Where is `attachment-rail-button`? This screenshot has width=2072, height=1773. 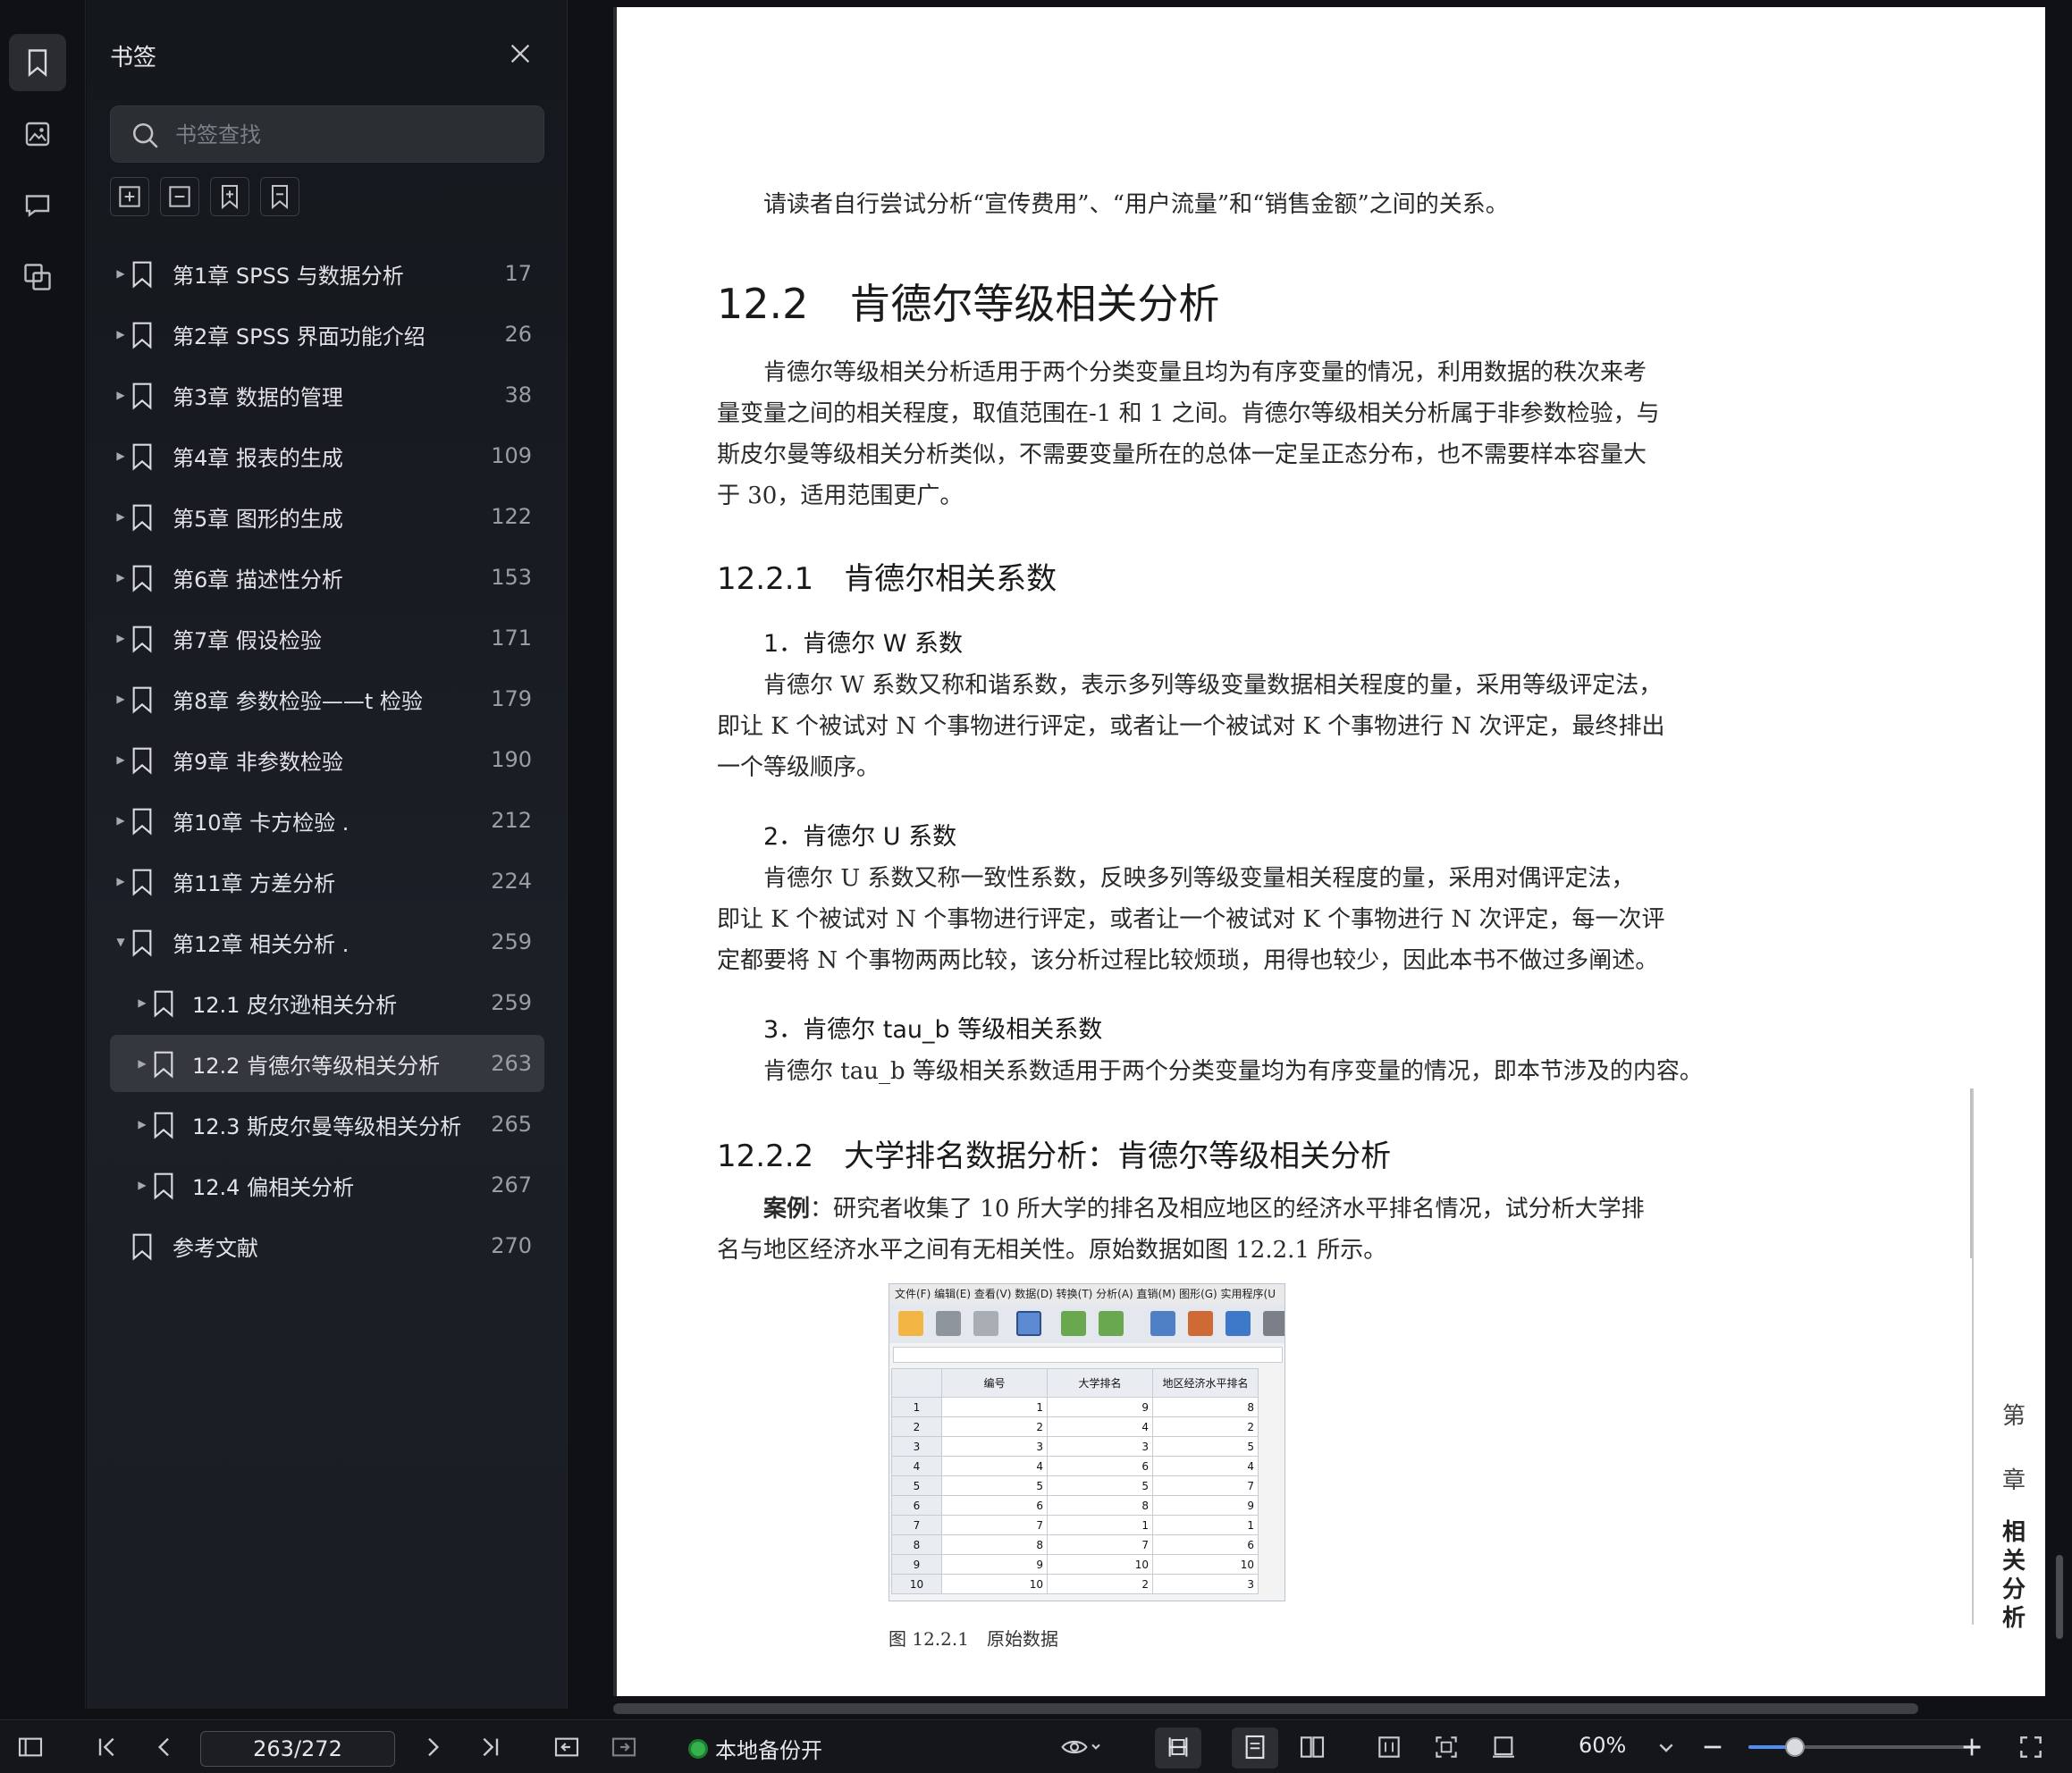
attachment-rail-button is located at coordinates (37, 277).